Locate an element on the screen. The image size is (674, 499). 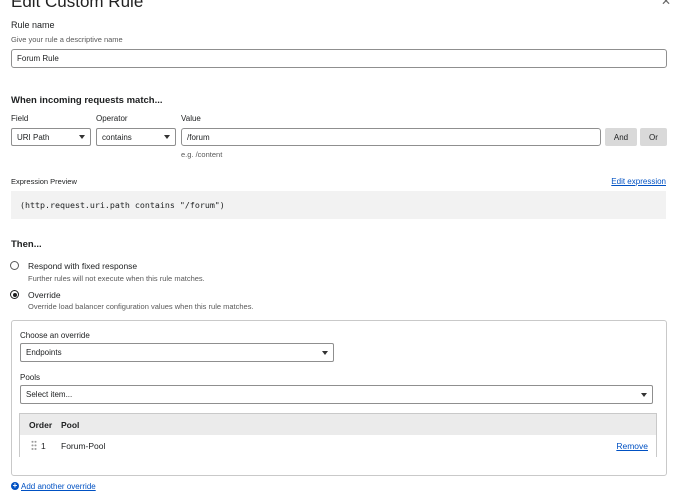
override-select-value: Endpoints is located at coordinates (44, 352).